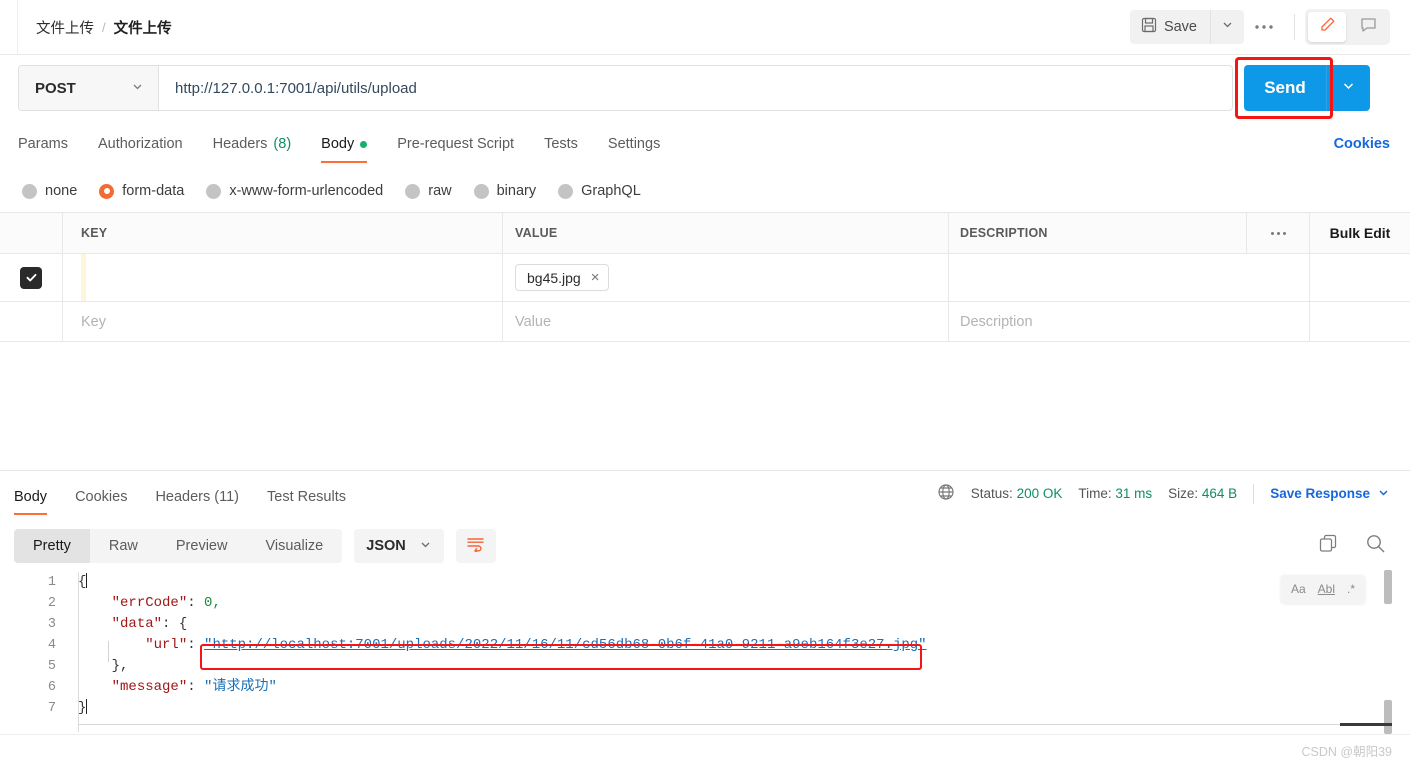 The height and width of the screenshot is (766, 1410). Describe the element at coordinates (1170, 27) in the screenshot. I see `save-button: Save` at that location.